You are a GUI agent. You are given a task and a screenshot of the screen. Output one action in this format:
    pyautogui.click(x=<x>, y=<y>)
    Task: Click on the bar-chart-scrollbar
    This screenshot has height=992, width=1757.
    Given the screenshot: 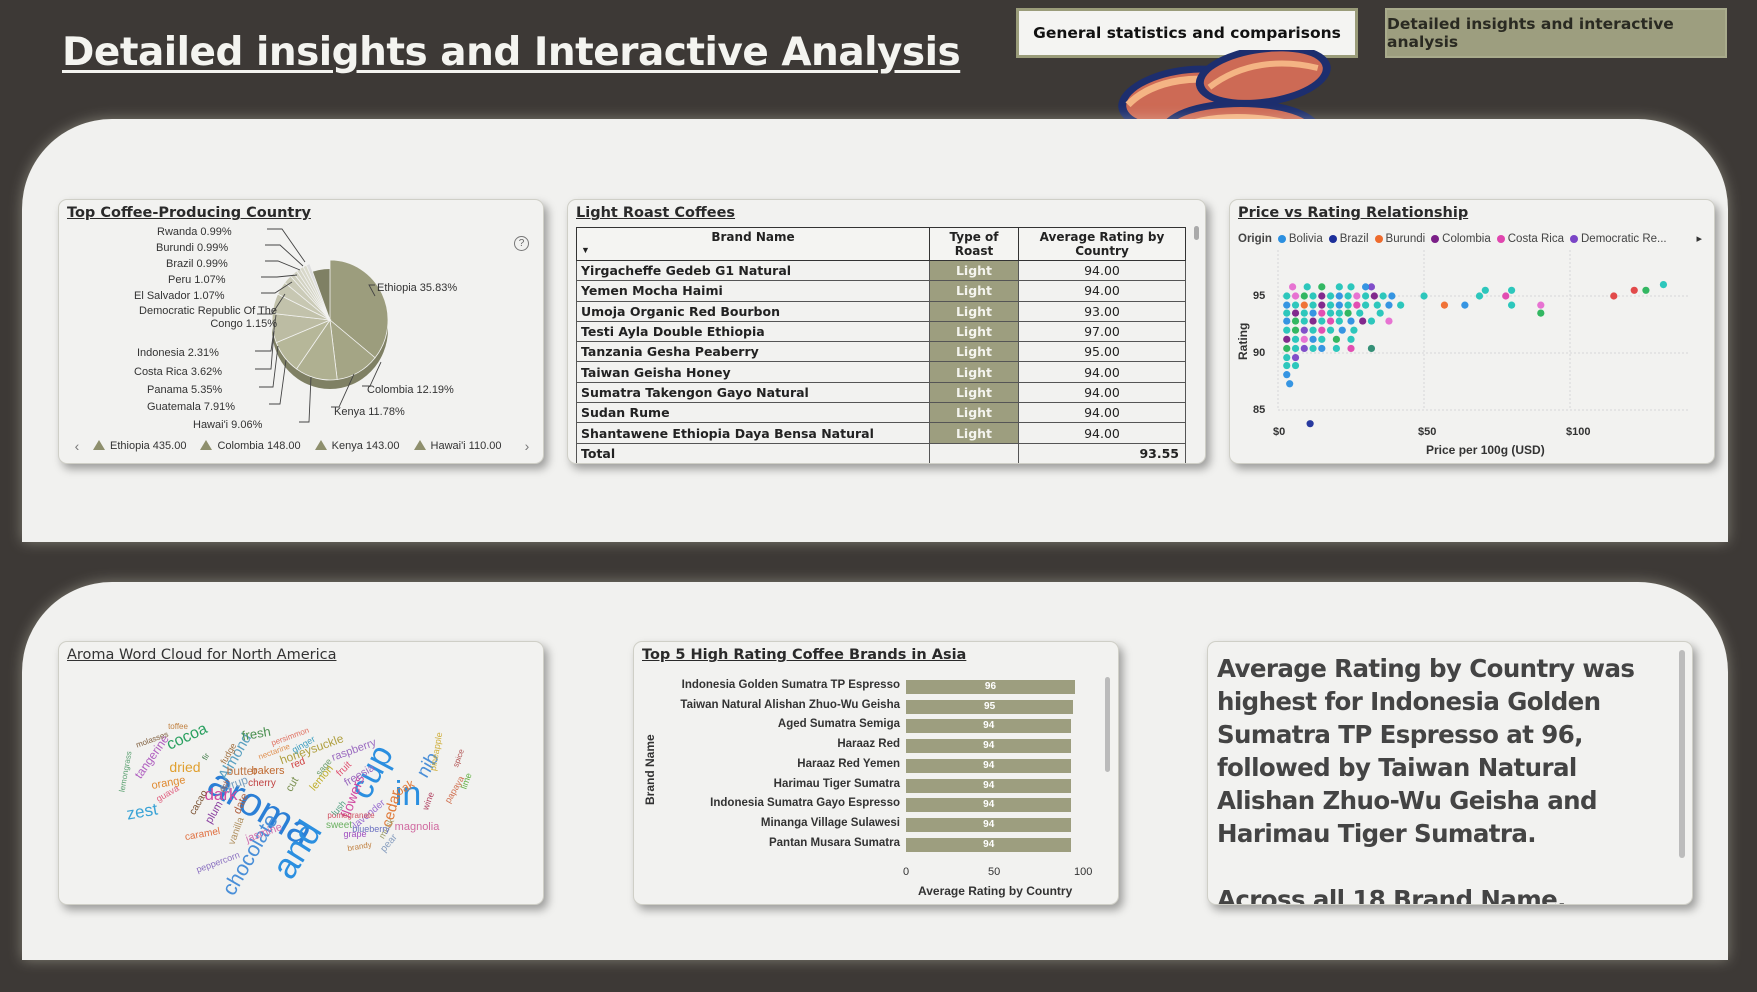 What is the action you would take?
    pyautogui.click(x=1107, y=724)
    